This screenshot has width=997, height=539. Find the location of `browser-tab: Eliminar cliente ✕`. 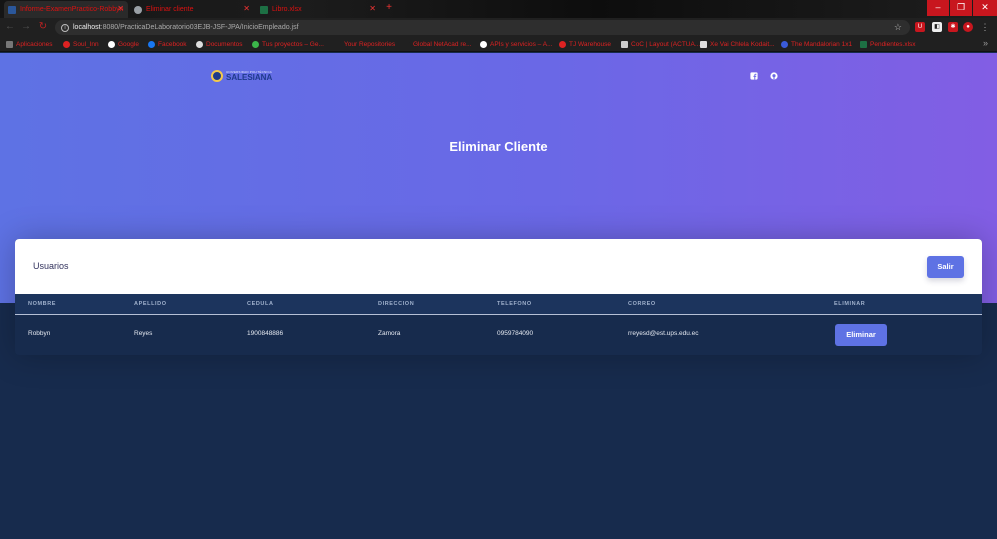

browser-tab: Eliminar cliente ✕ is located at coordinates (192, 9).